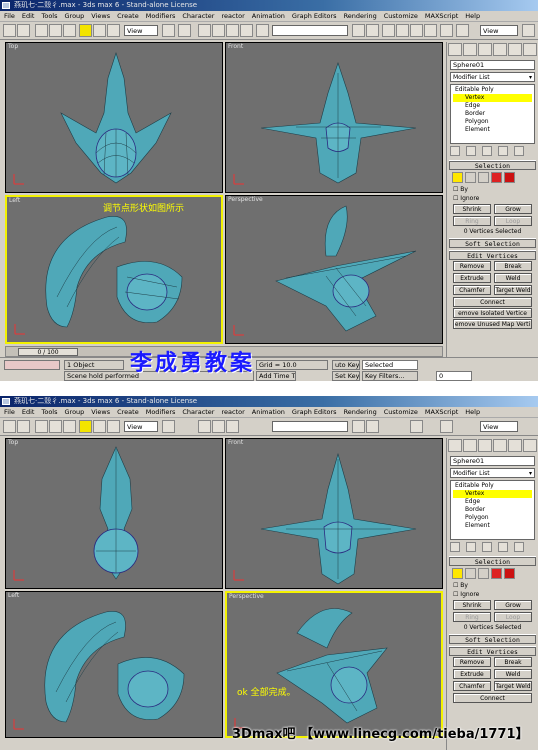  What do you see at coordinates (372, 30) in the screenshot?
I see `align-icon` at bounding box center [372, 30].